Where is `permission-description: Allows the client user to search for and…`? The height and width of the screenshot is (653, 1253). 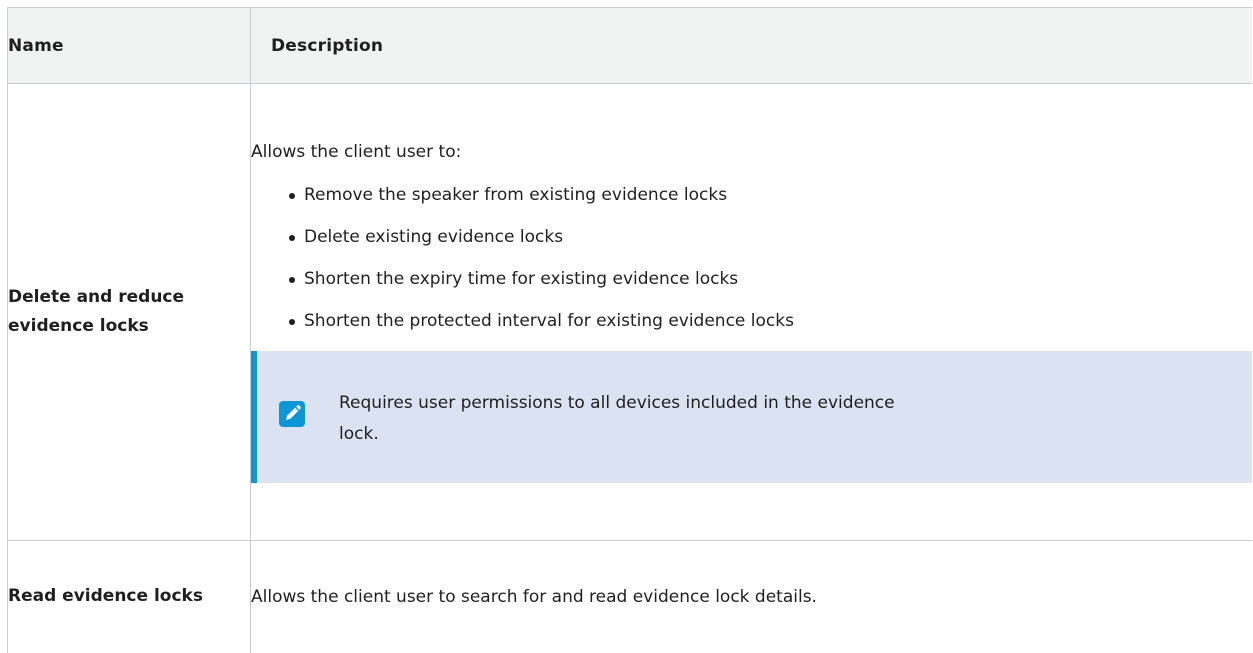 permission-description: Allows the client user to search for and… is located at coordinates (751, 596).